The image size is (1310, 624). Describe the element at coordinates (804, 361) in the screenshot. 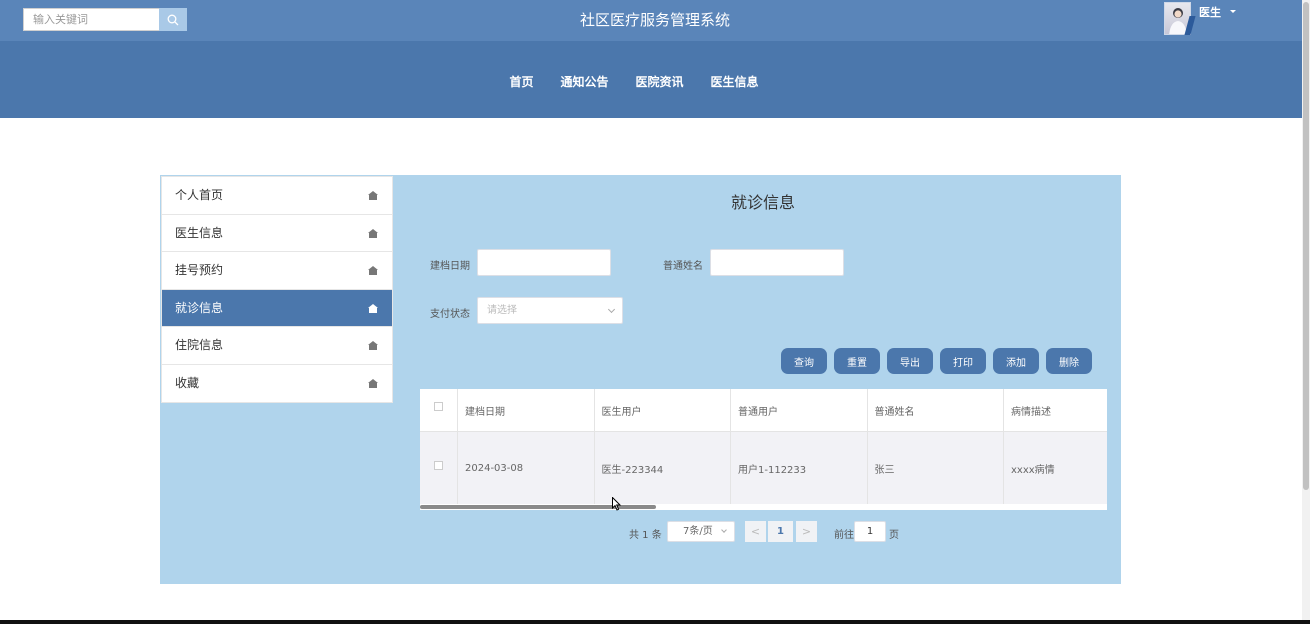

I see `query-button: 查询` at that location.